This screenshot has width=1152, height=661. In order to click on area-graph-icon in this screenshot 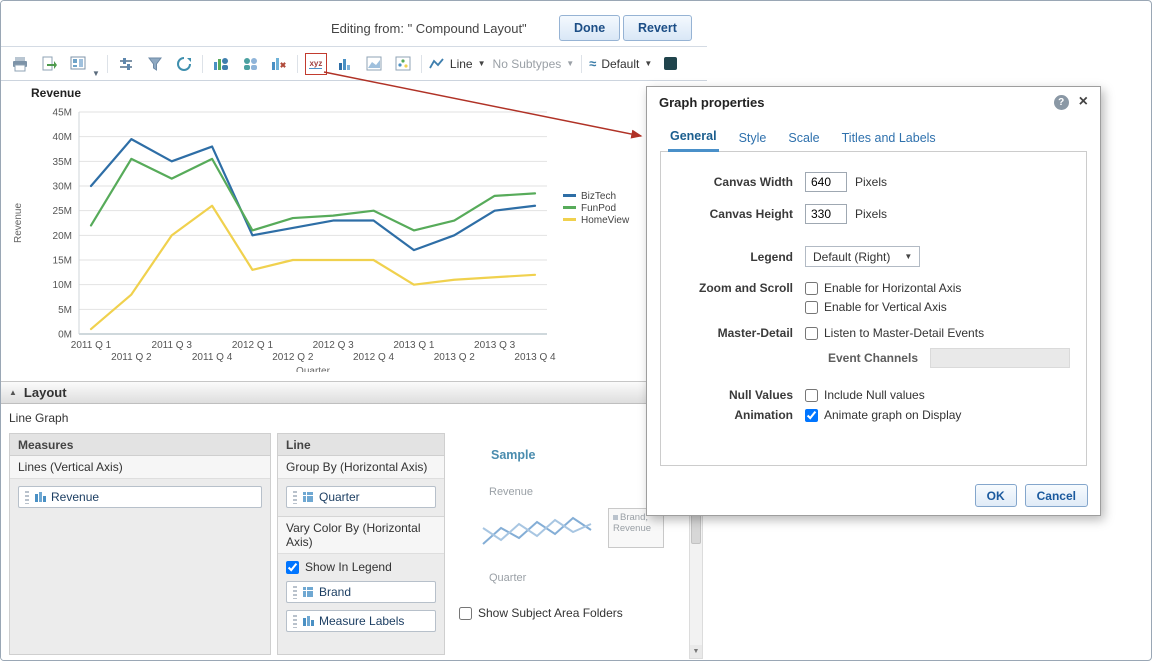, I will do `click(374, 64)`.